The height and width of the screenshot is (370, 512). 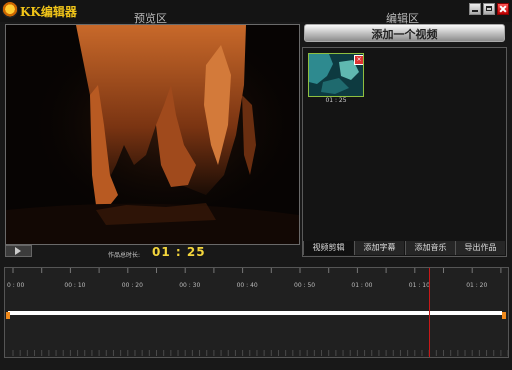 I want to click on trim-end-handle, so click(x=504, y=315).